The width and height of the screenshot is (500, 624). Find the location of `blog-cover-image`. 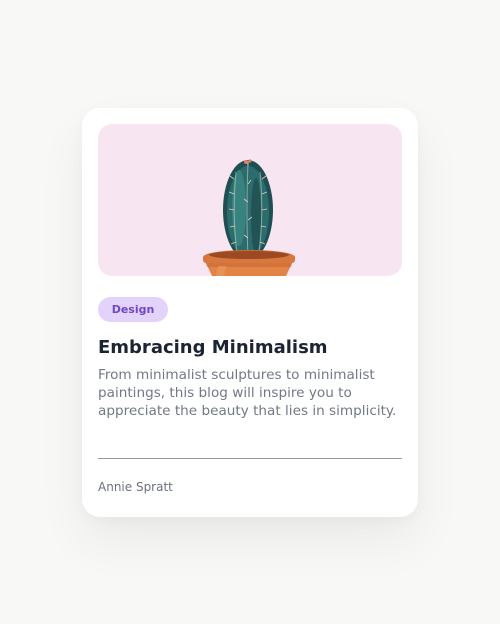

blog-cover-image is located at coordinates (250, 200).